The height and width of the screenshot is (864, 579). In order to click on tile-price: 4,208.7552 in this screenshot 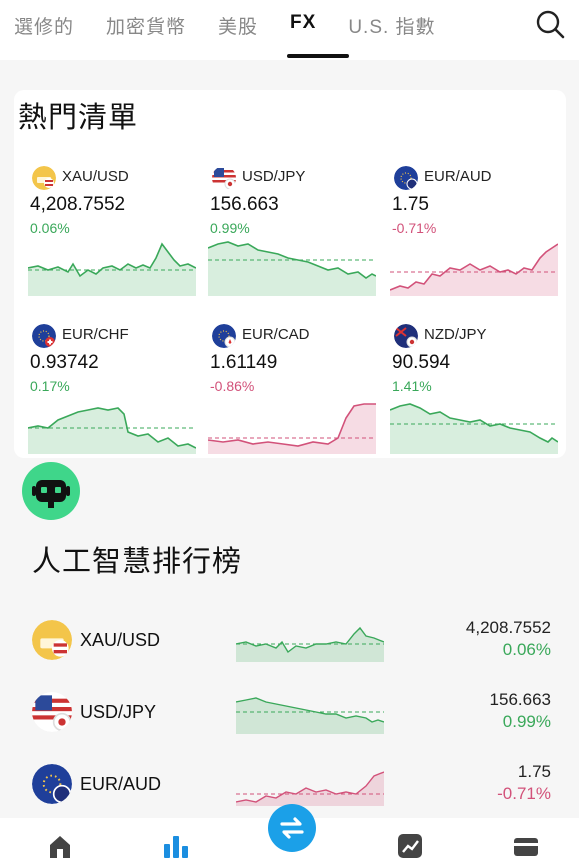, I will do `click(78, 204)`.